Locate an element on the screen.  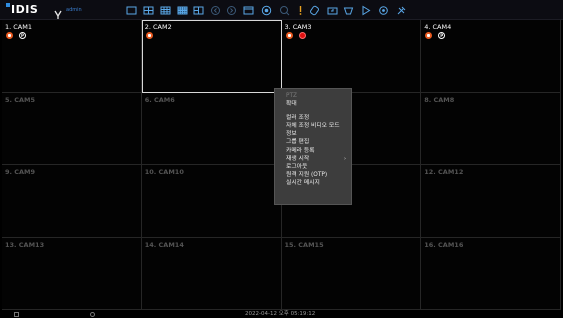
context-menu-item: 컬러 조정 is located at coordinates (313, 118).